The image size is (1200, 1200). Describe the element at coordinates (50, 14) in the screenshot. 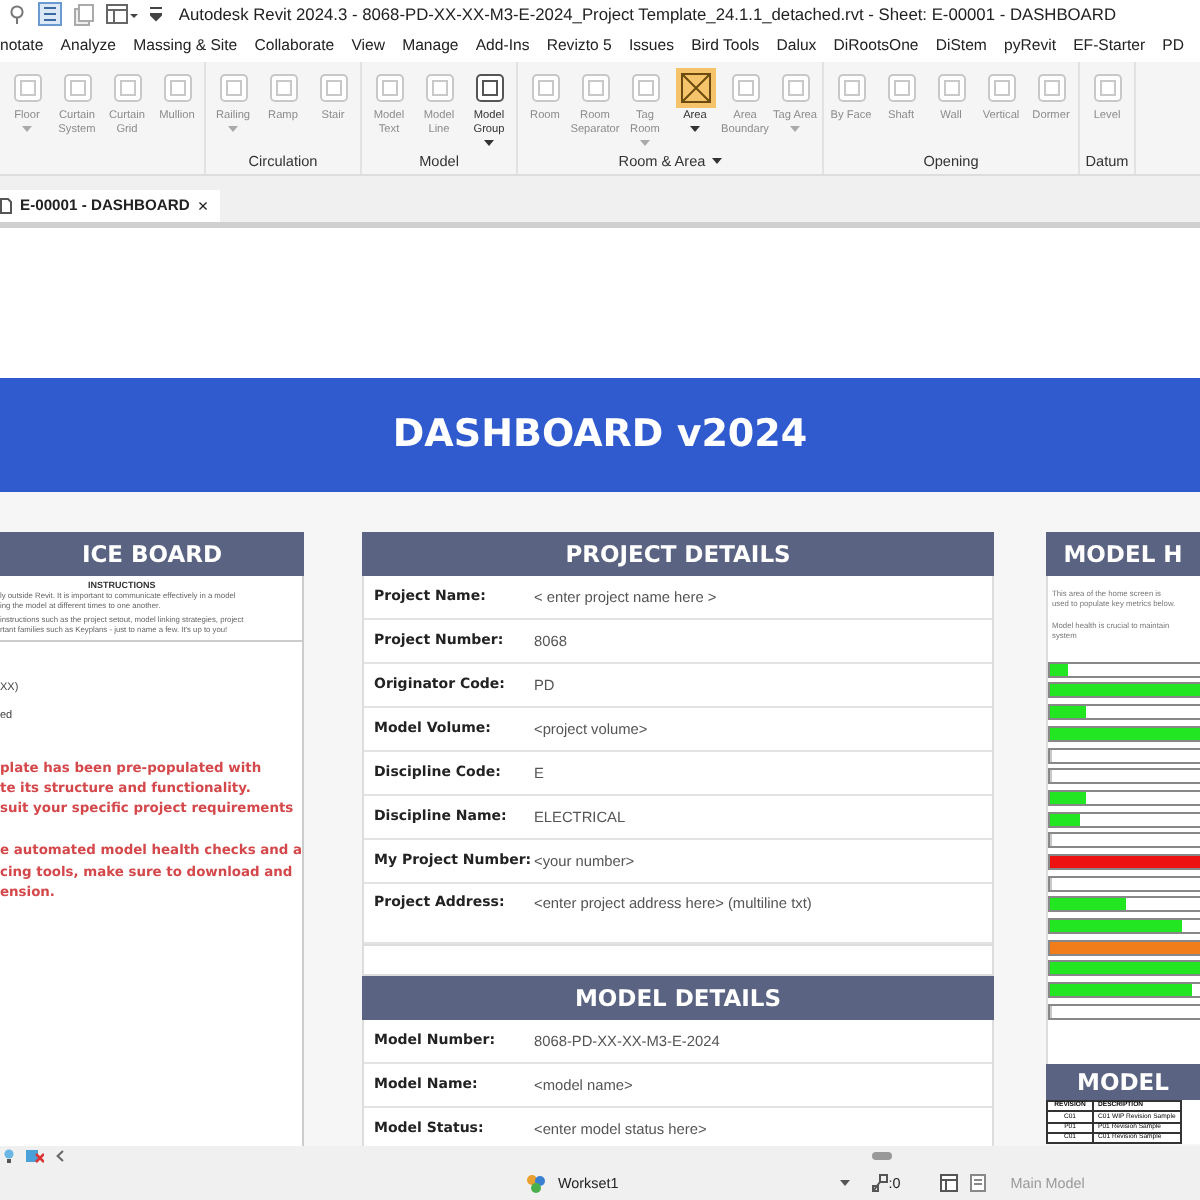

I see `list-icon` at that location.